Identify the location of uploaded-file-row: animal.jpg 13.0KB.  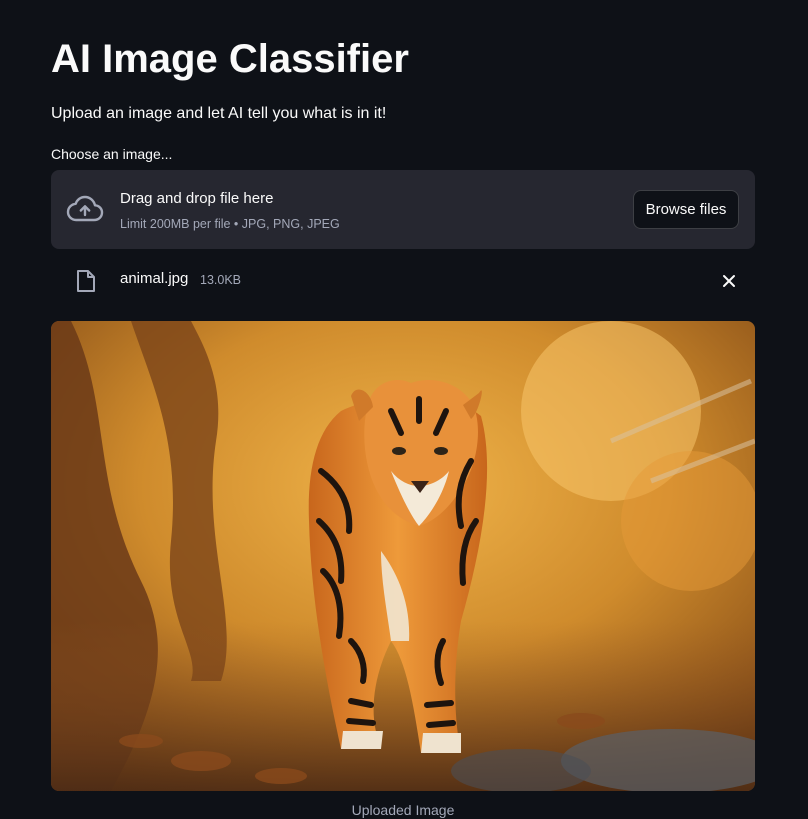
(403, 280).